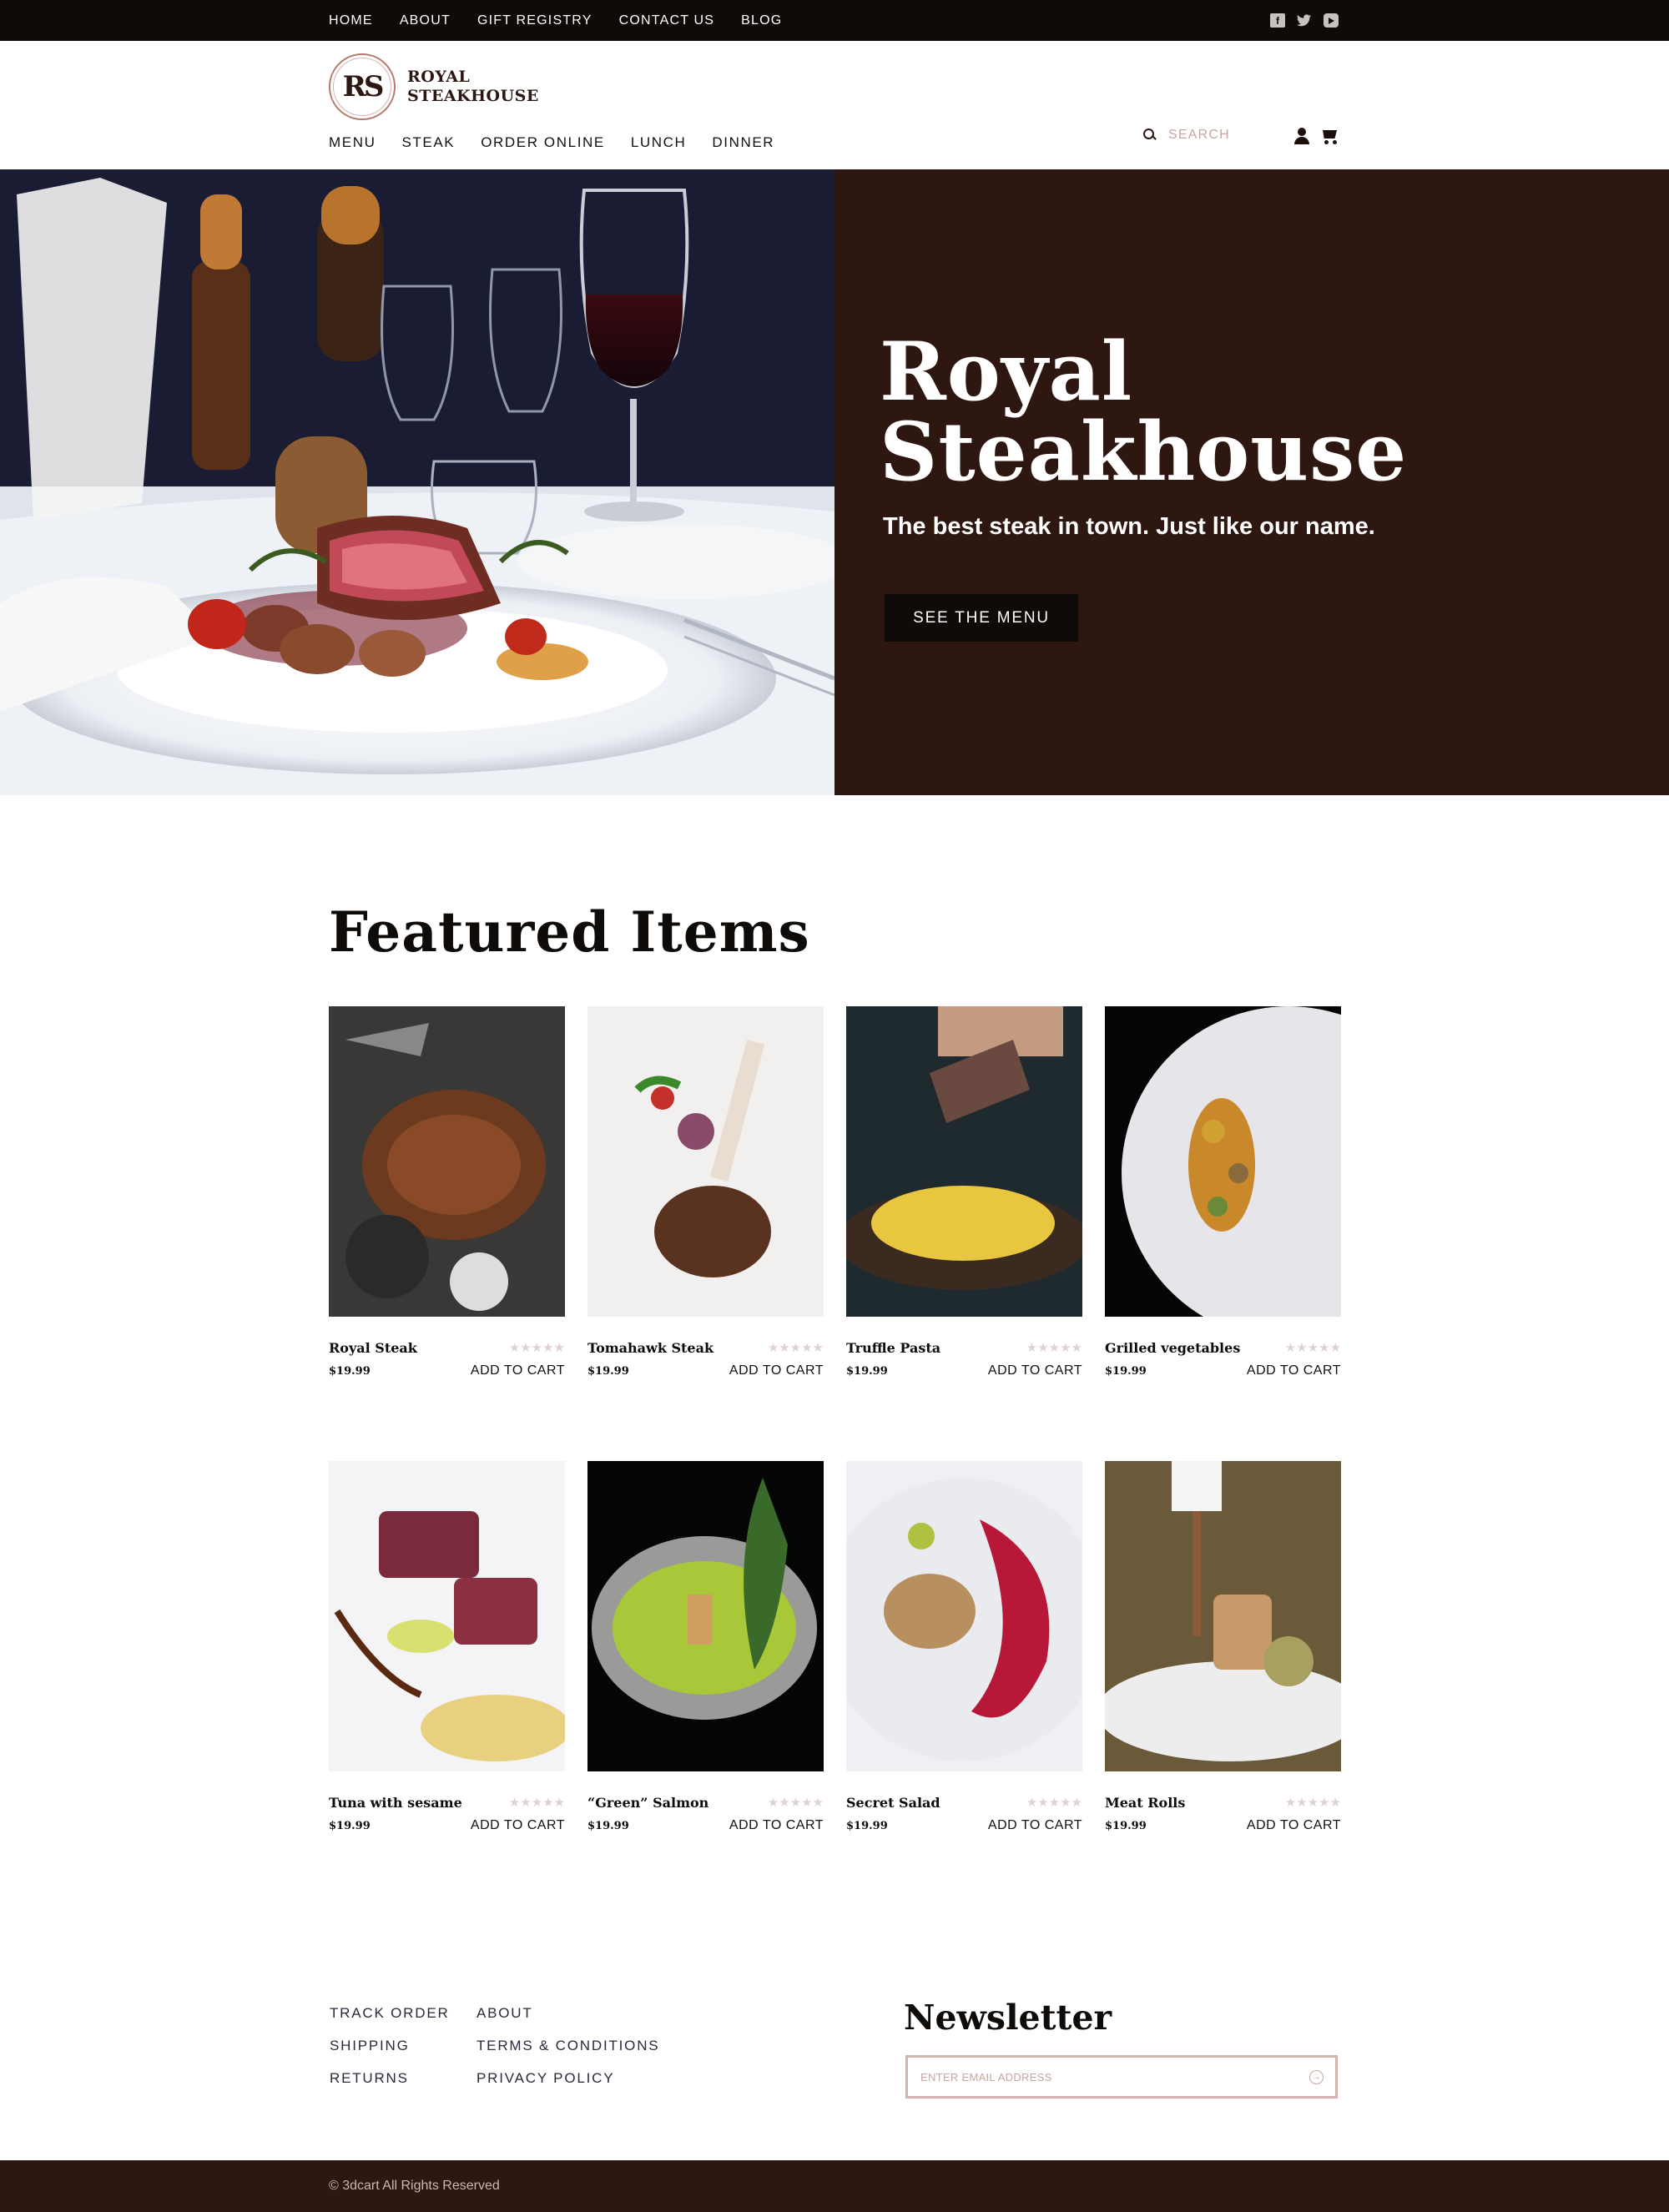  I want to click on utility-link-home: HOME, so click(351, 20).